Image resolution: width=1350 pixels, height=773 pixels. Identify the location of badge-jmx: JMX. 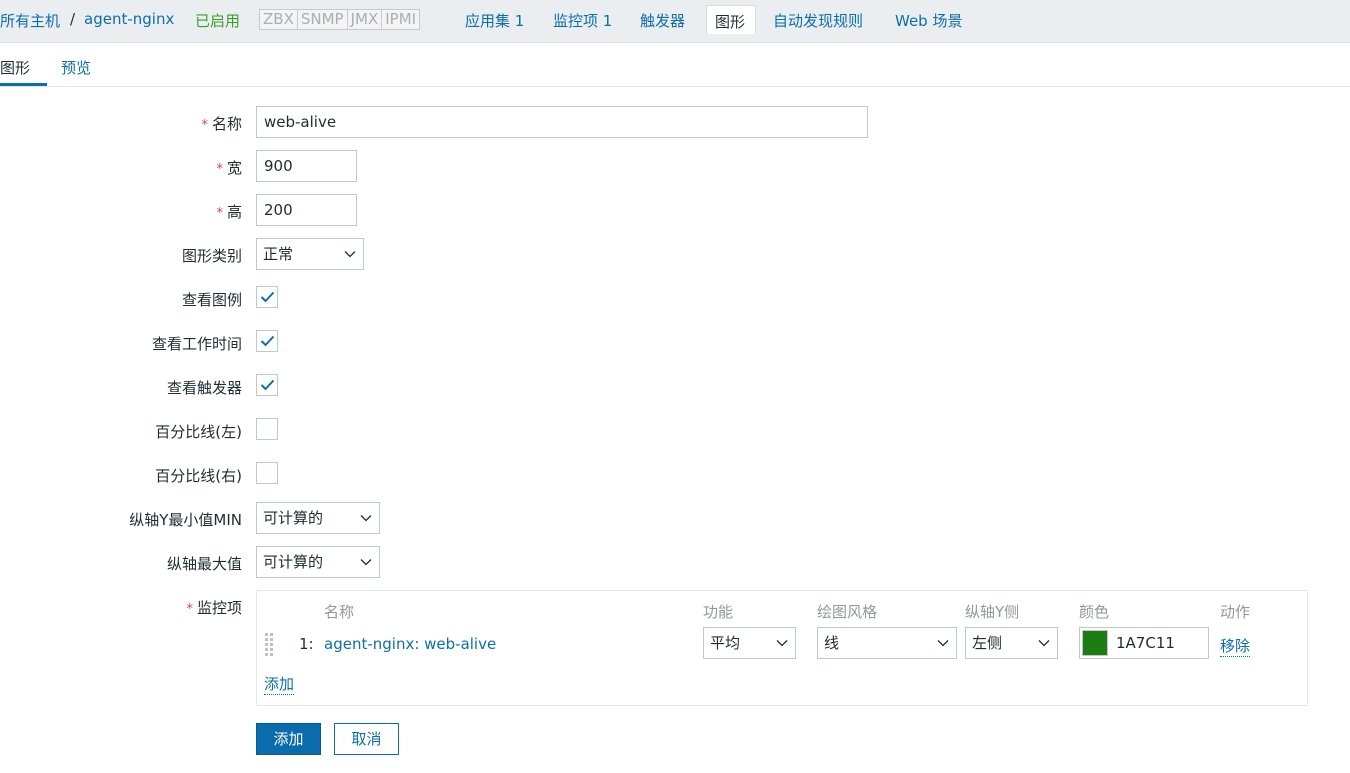
(365, 19).